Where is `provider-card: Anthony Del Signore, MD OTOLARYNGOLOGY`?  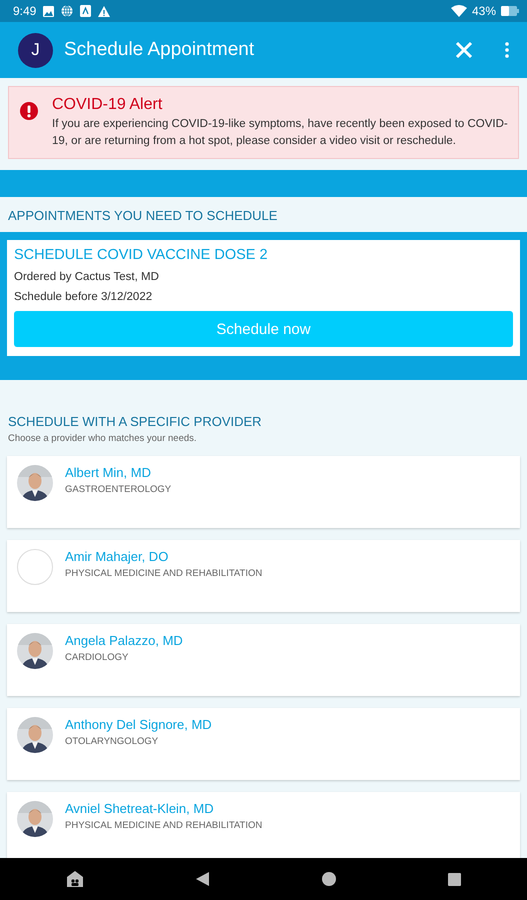
provider-card: Anthony Del Signore, MD OTOLARYNGOLOGY is located at coordinates (263, 744).